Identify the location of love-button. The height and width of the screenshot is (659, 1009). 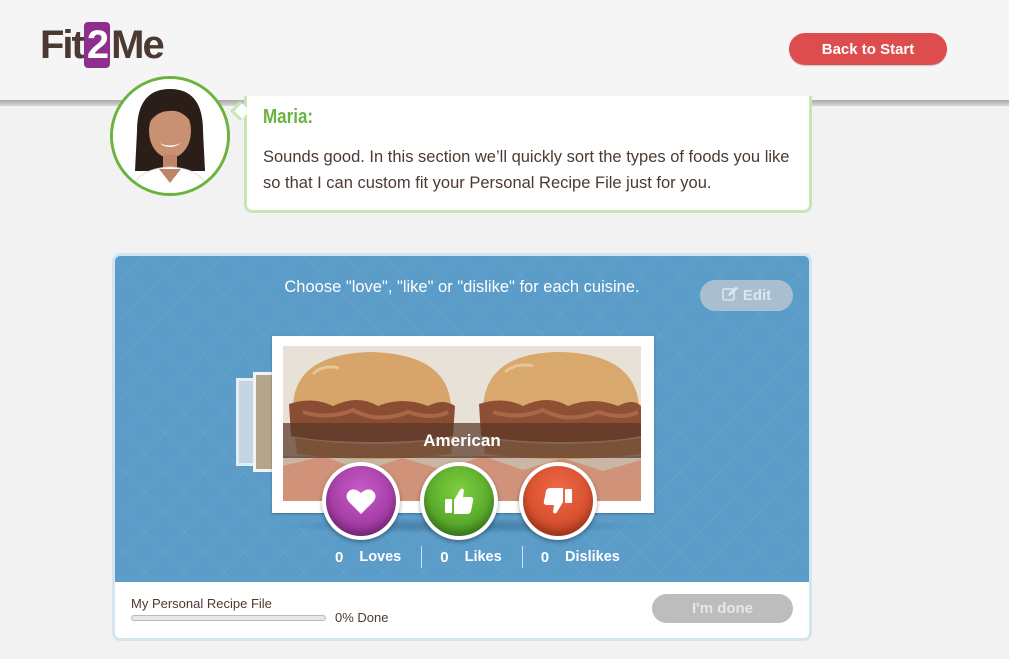
(361, 501).